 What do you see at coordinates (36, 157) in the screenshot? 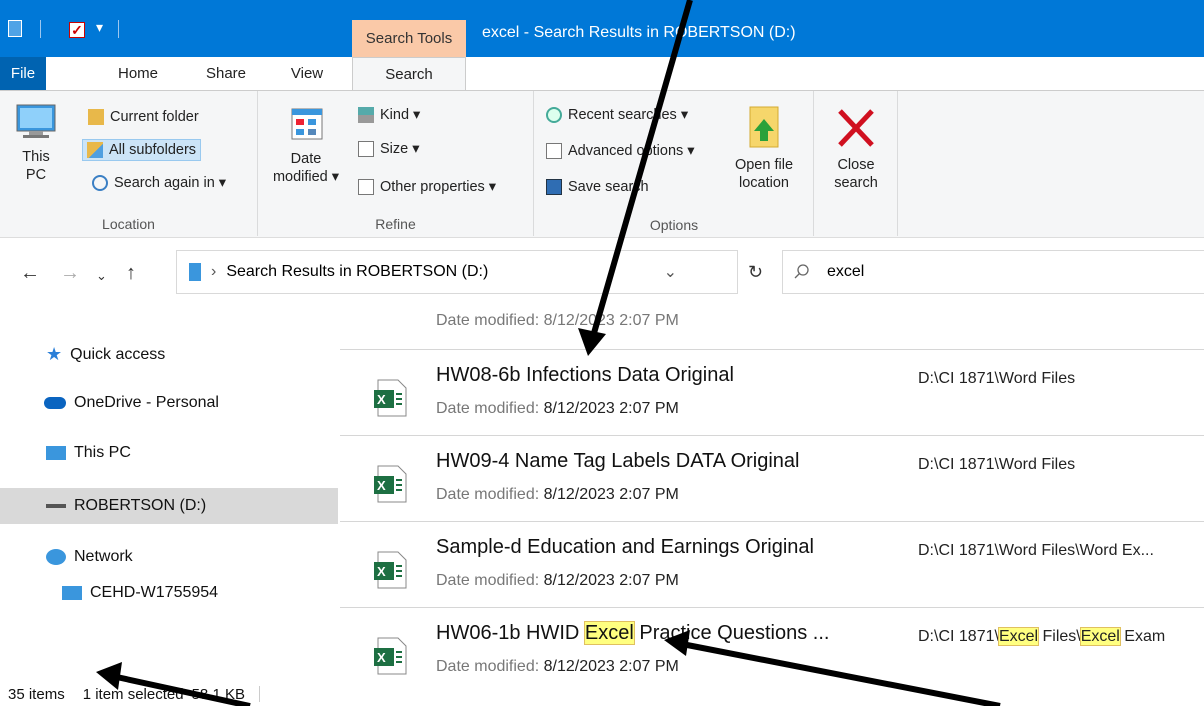
I see `this-pc-label-1: This` at bounding box center [36, 157].